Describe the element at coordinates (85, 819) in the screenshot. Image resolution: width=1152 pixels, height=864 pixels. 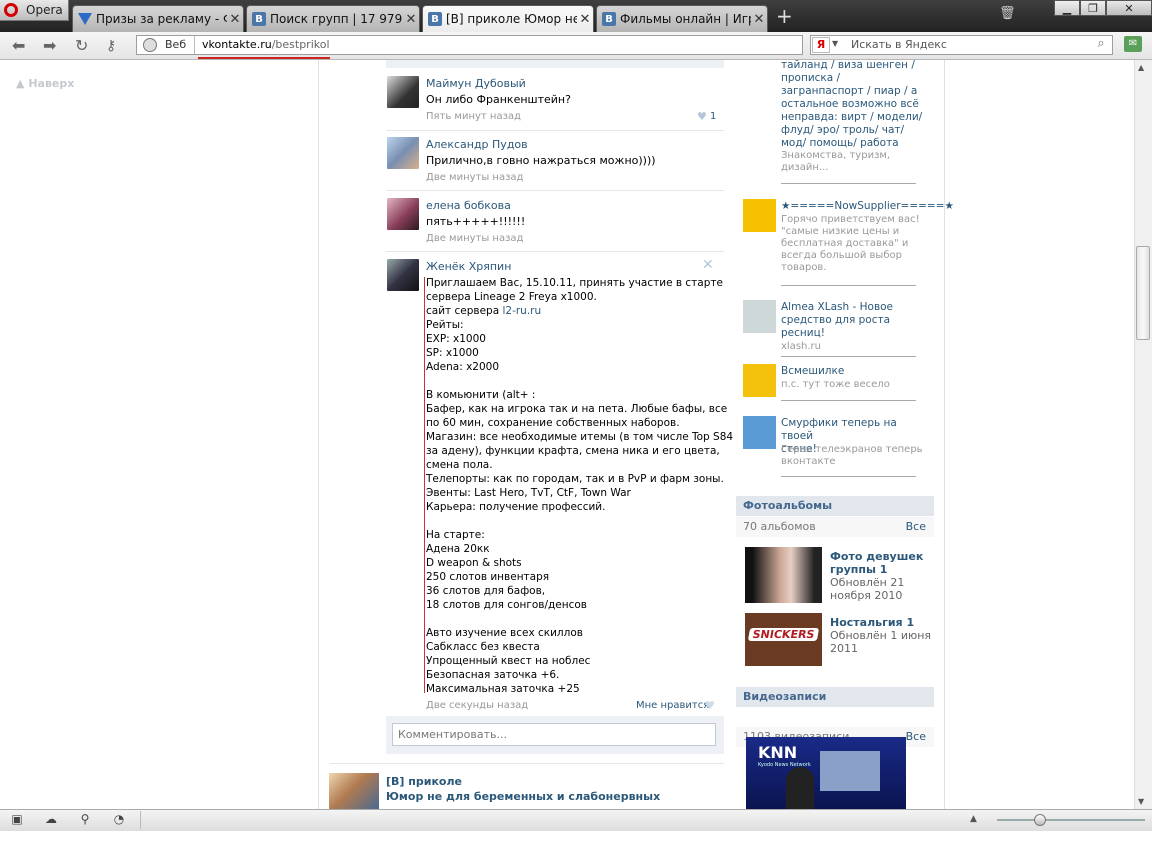
I see `opera-link-icon: ⚲` at that location.